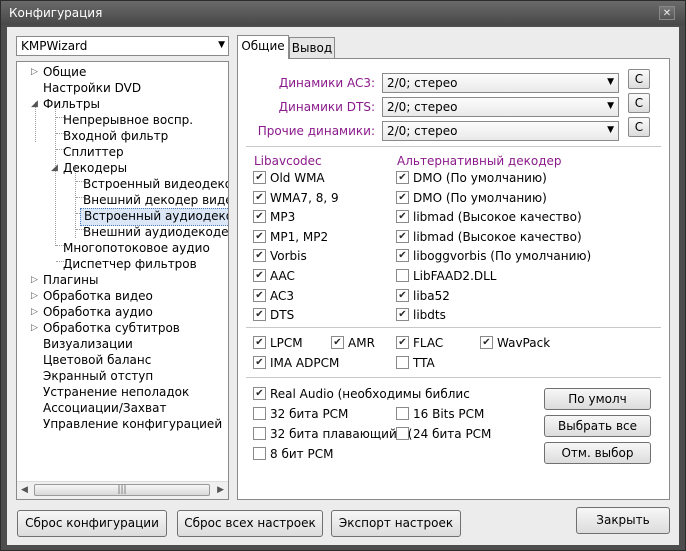 The height and width of the screenshot is (551, 686). What do you see at coordinates (667, 13) in the screenshot?
I see `close-icon: ✕` at bounding box center [667, 13].